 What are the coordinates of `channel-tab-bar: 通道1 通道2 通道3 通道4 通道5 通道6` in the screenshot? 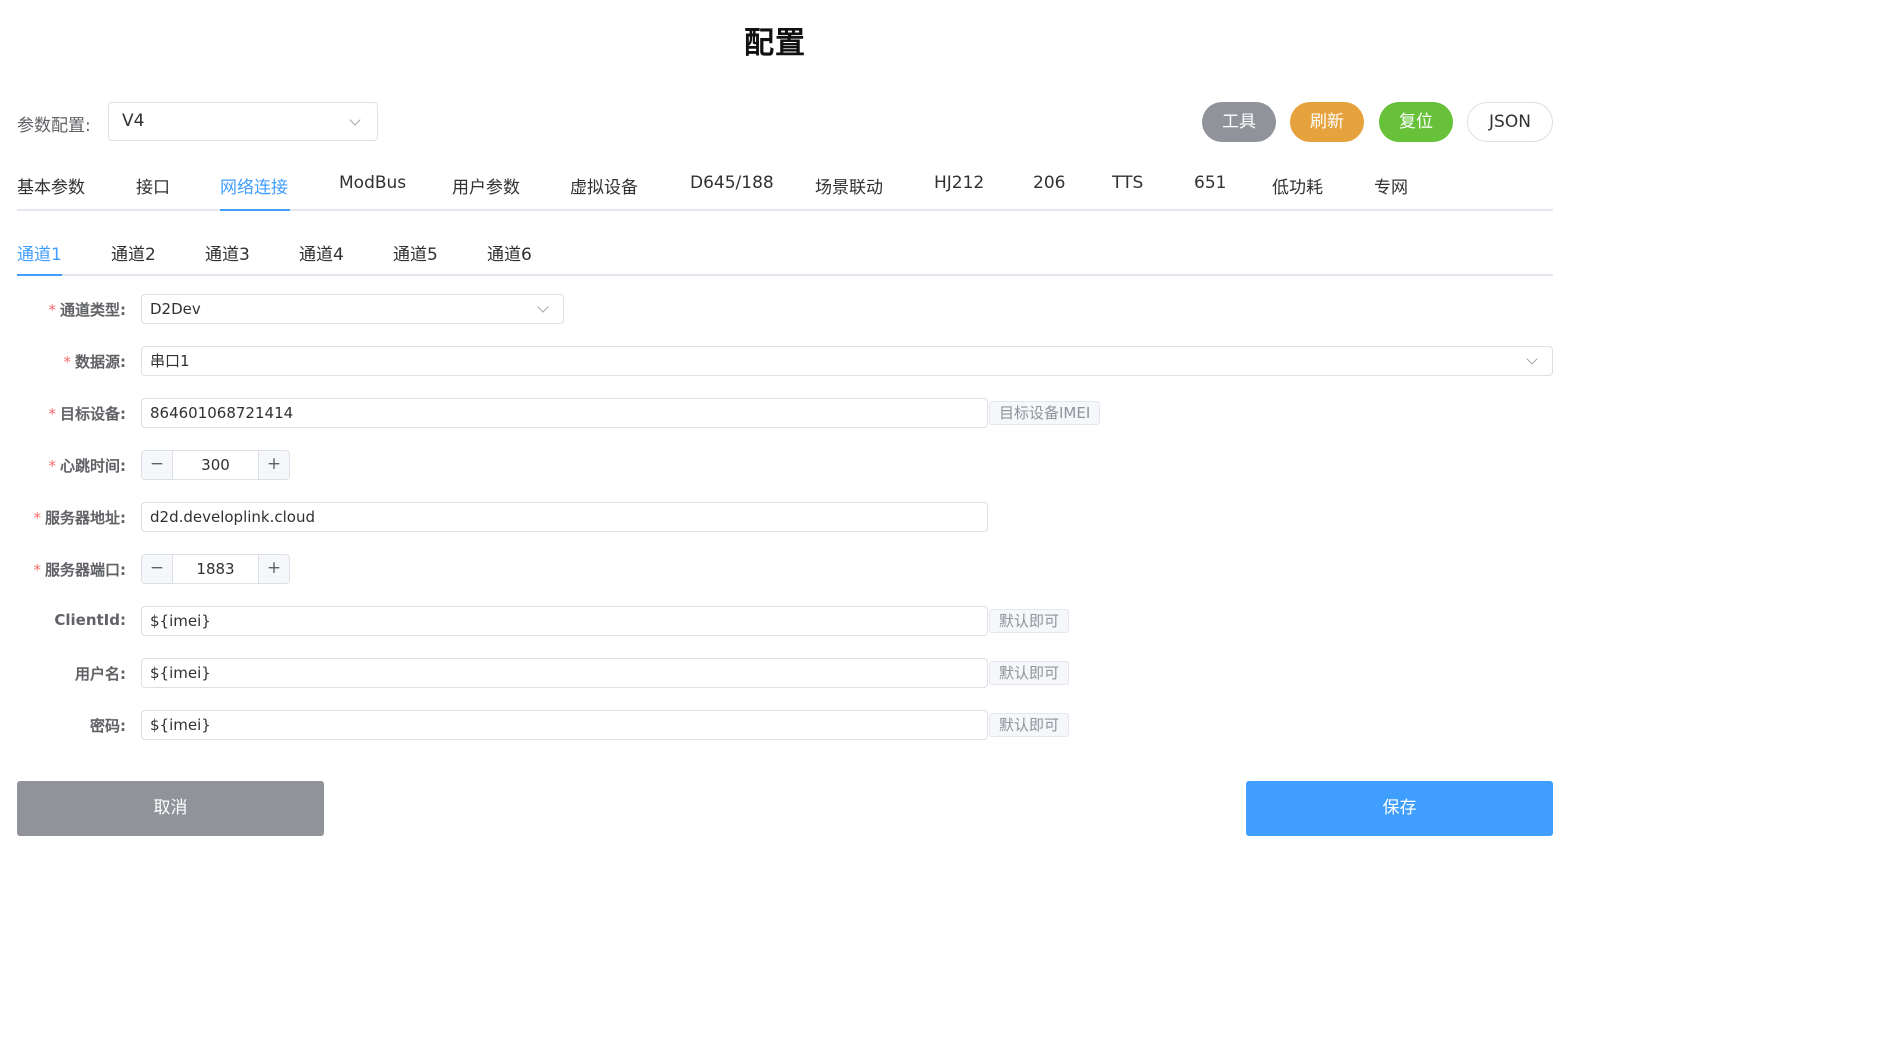 It's located at (785, 252).